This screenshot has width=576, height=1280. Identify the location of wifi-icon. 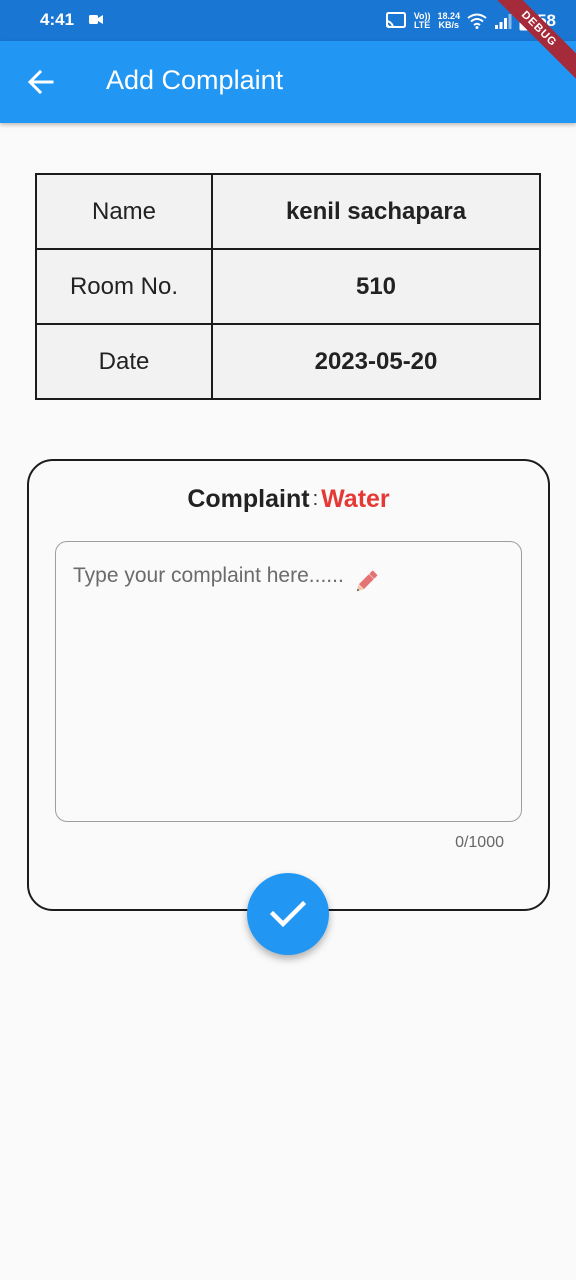
(477, 21).